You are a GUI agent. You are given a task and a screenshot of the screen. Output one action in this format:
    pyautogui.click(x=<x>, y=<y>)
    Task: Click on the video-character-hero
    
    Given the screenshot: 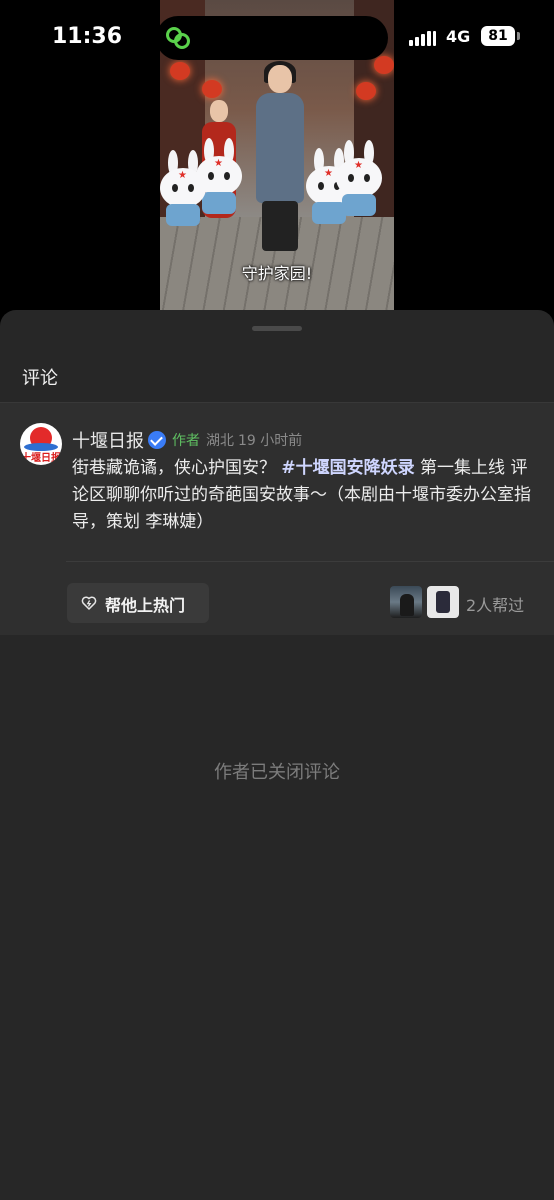 What is the action you would take?
    pyautogui.click(x=280, y=158)
    